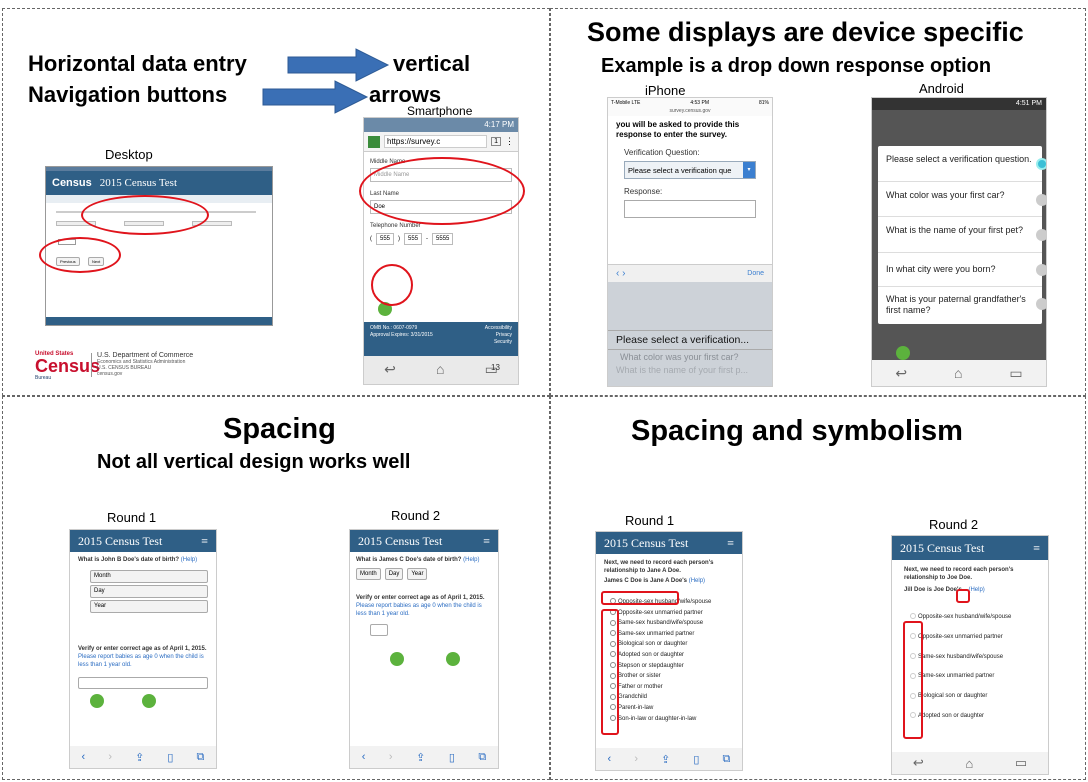 This screenshot has height=782, width=1088. What do you see at coordinates (755, 273) in the screenshot?
I see `done-button: Done` at bounding box center [755, 273].